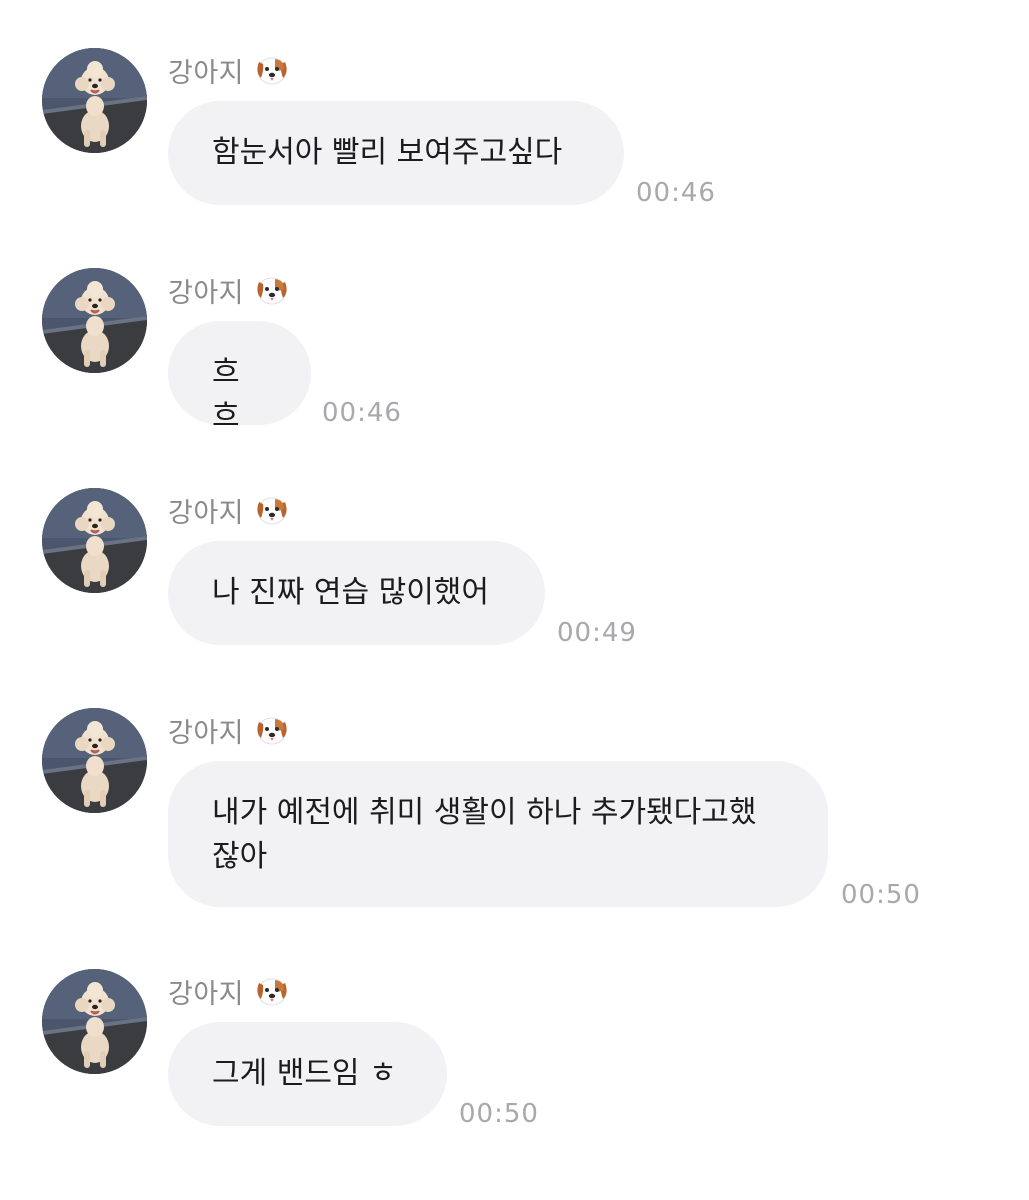 The image size is (1029, 1200). What do you see at coordinates (498, 834) in the screenshot?
I see `message-bubble: 내가 예전에 취미 생활이 하나 추가됐다고했 잖아` at bounding box center [498, 834].